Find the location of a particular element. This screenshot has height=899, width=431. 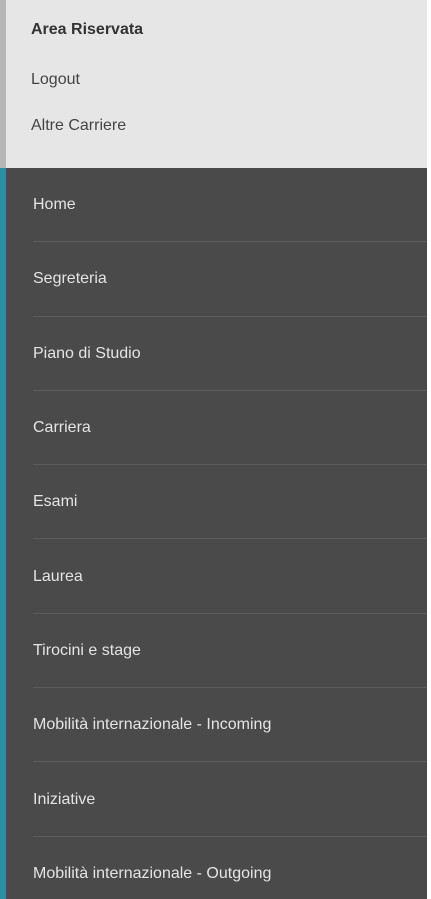

menu-item-label: Iniziative is located at coordinates (64, 799).